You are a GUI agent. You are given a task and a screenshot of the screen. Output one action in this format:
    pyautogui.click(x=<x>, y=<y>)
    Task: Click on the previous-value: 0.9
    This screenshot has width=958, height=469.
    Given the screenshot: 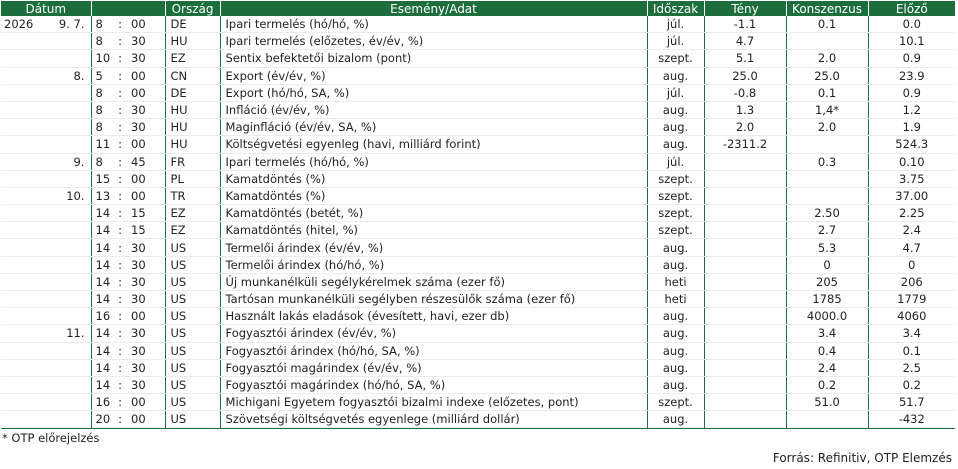 What is the action you would take?
    pyautogui.click(x=912, y=93)
    